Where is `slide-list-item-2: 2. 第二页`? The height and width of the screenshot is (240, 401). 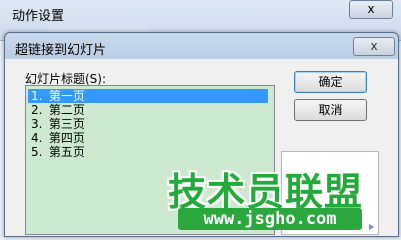
slide-list-item-2: 2. 第二页 is located at coordinates (56, 110).